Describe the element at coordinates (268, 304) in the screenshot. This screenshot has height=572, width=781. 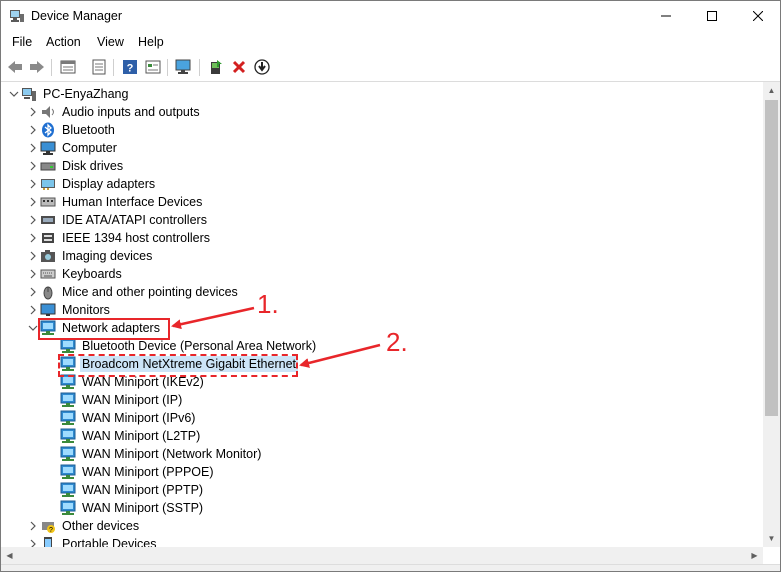
I see `annotation-step-1: 1.` at that location.